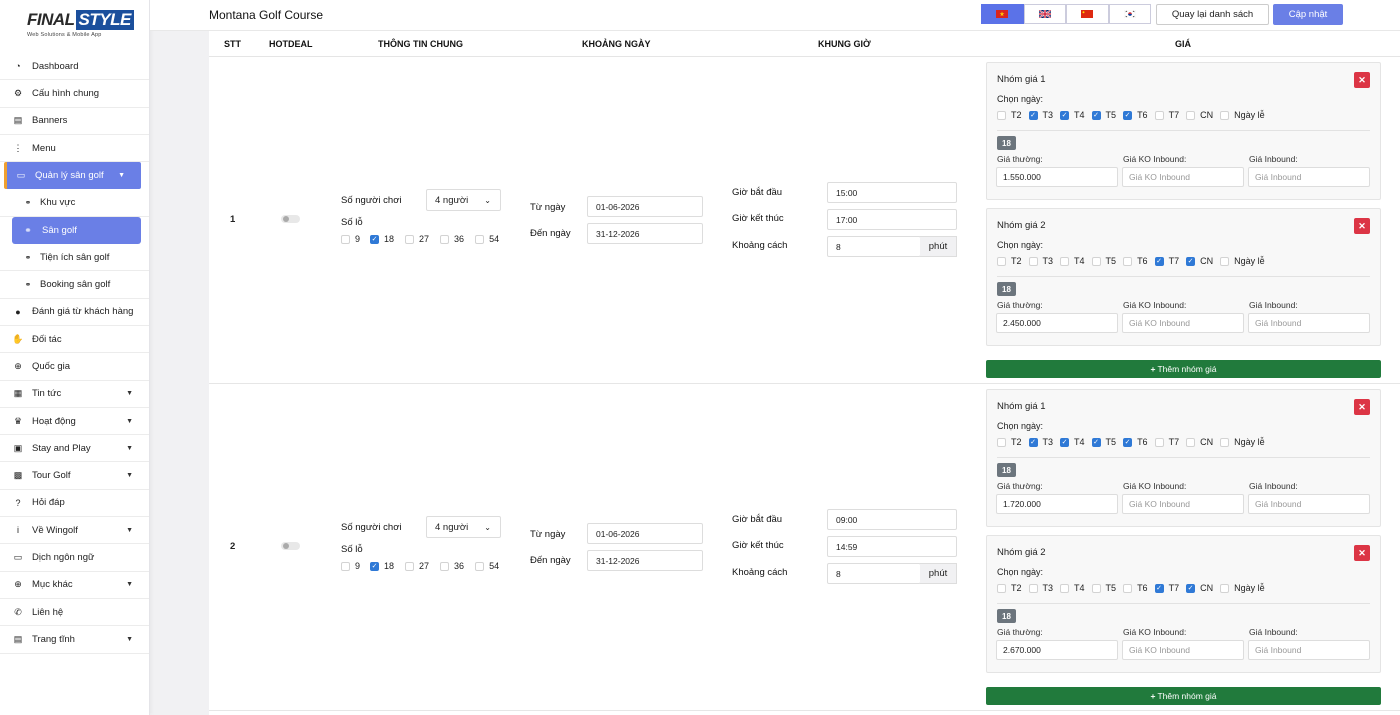 The height and width of the screenshot is (715, 1400). What do you see at coordinates (74, 340) in the screenshot?
I see `sidebar-item-partners: ✋ Đối tác` at bounding box center [74, 340].